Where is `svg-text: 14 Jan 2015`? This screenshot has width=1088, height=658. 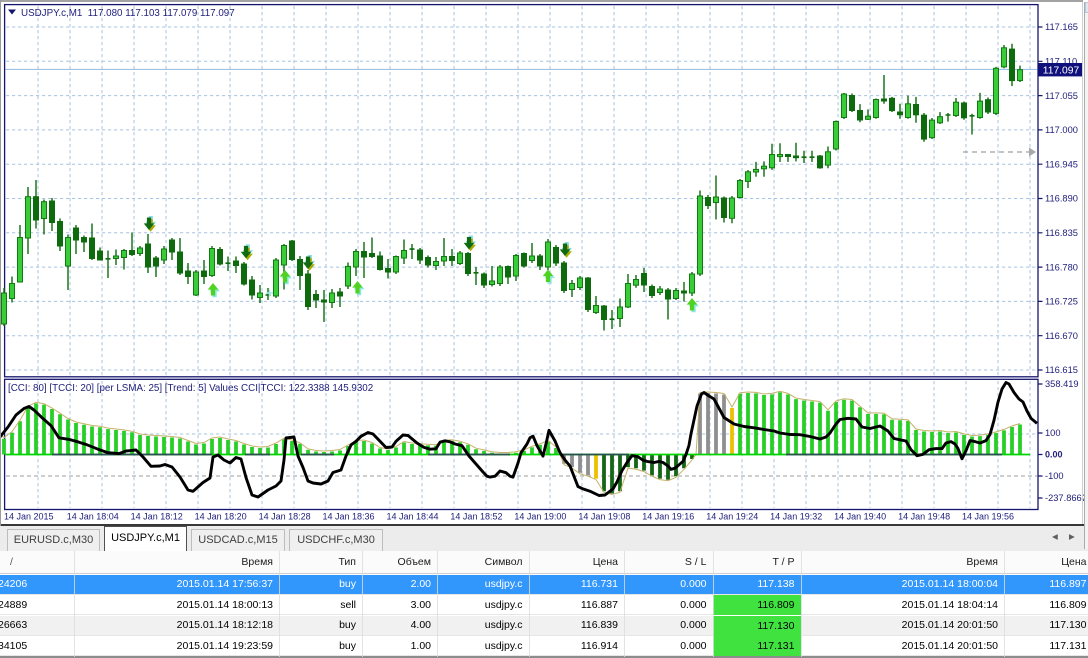 svg-text: 14 Jan 2015 is located at coordinates (29, 517).